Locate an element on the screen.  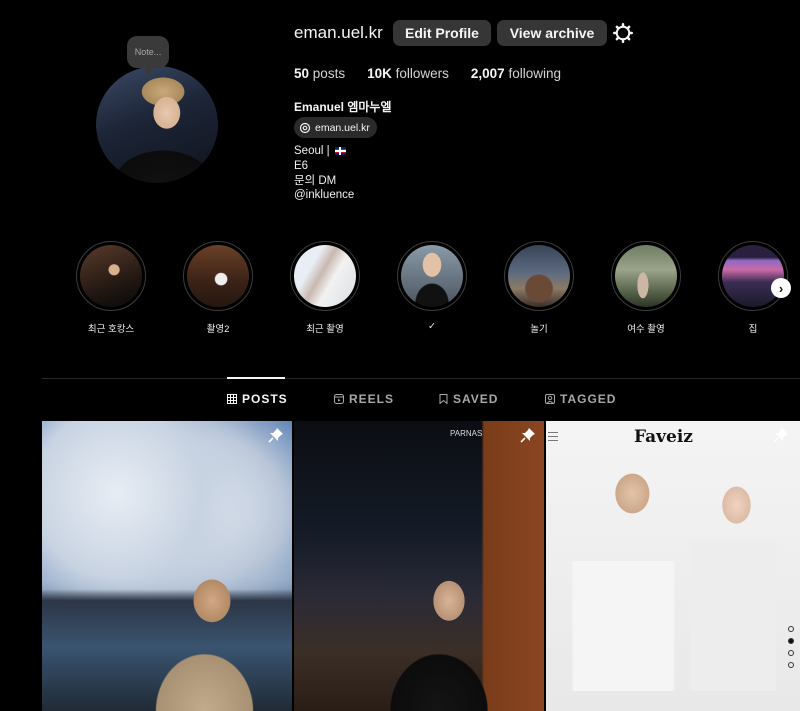
edit-profile-button: Edit Profile is located at coordinates (442, 33).